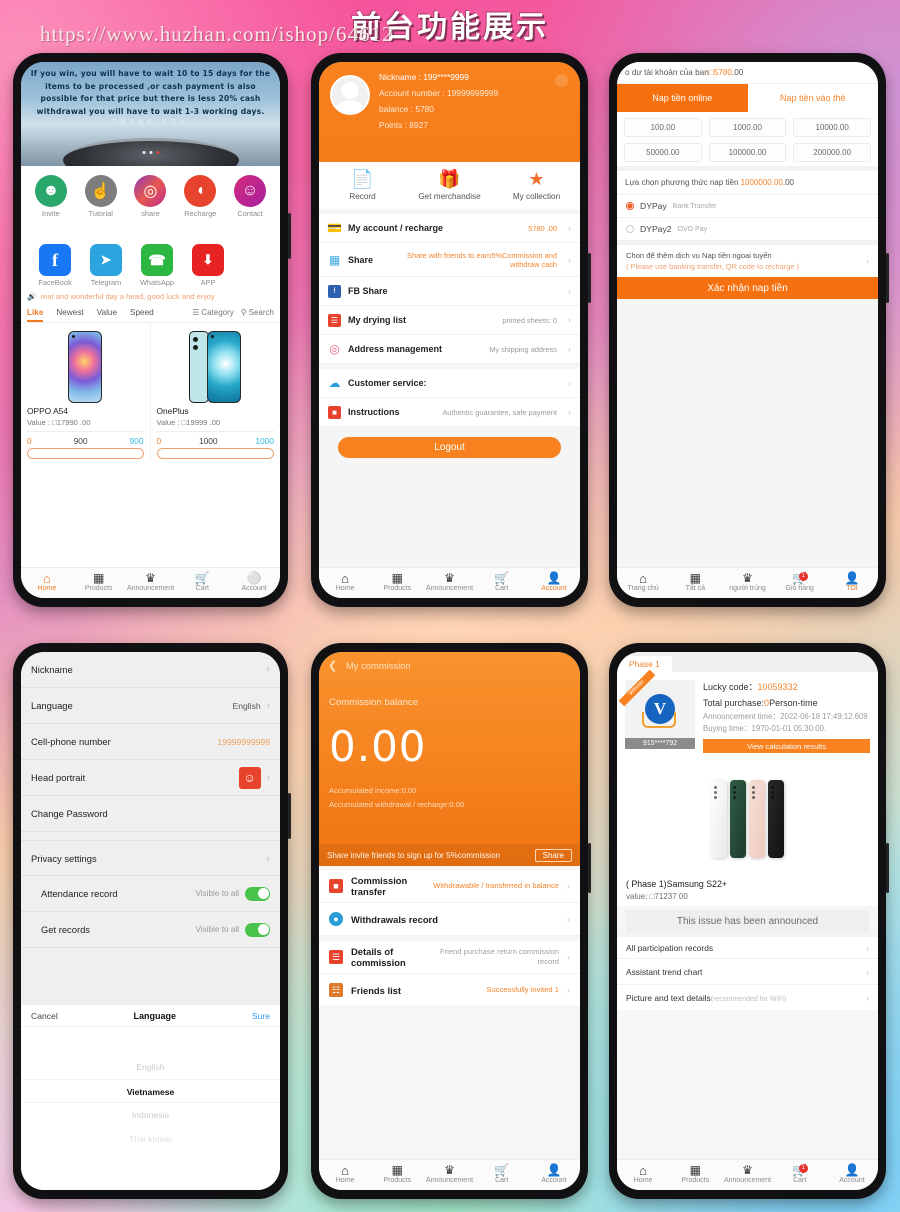 The width and height of the screenshot is (900, 1212). I want to click on setting-get-records: Get records Visible to all, so click(150, 930).